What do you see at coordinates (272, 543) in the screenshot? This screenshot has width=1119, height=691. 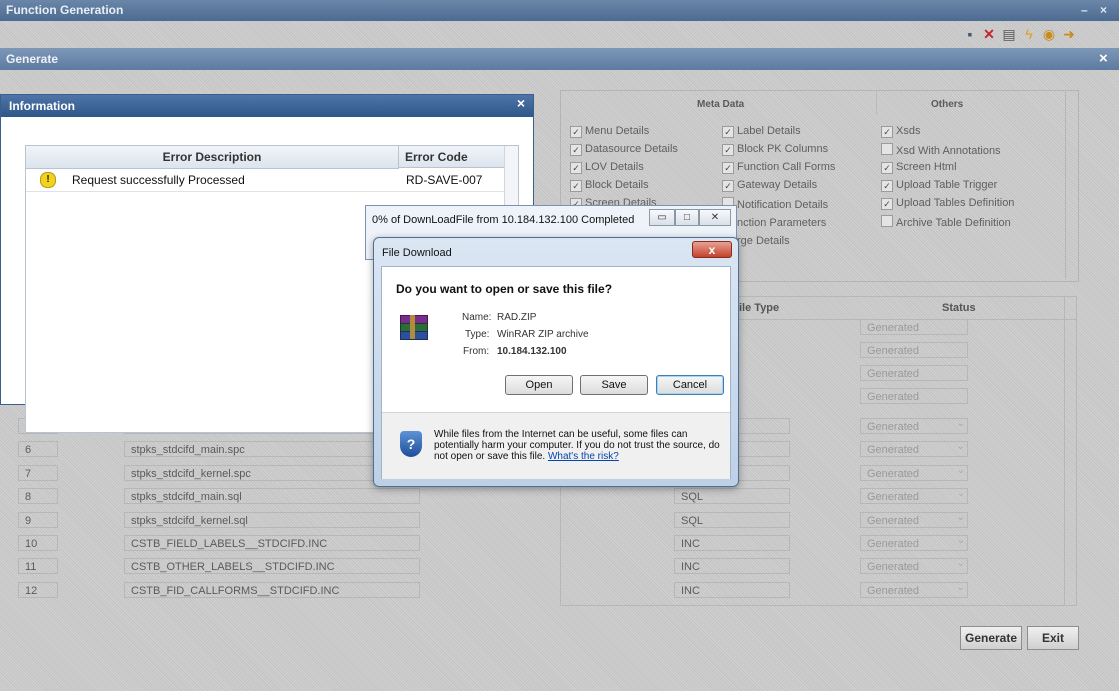 I see `file-name: CSTB_FIELD_LABELS__STDCIFD.INC` at bounding box center [272, 543].